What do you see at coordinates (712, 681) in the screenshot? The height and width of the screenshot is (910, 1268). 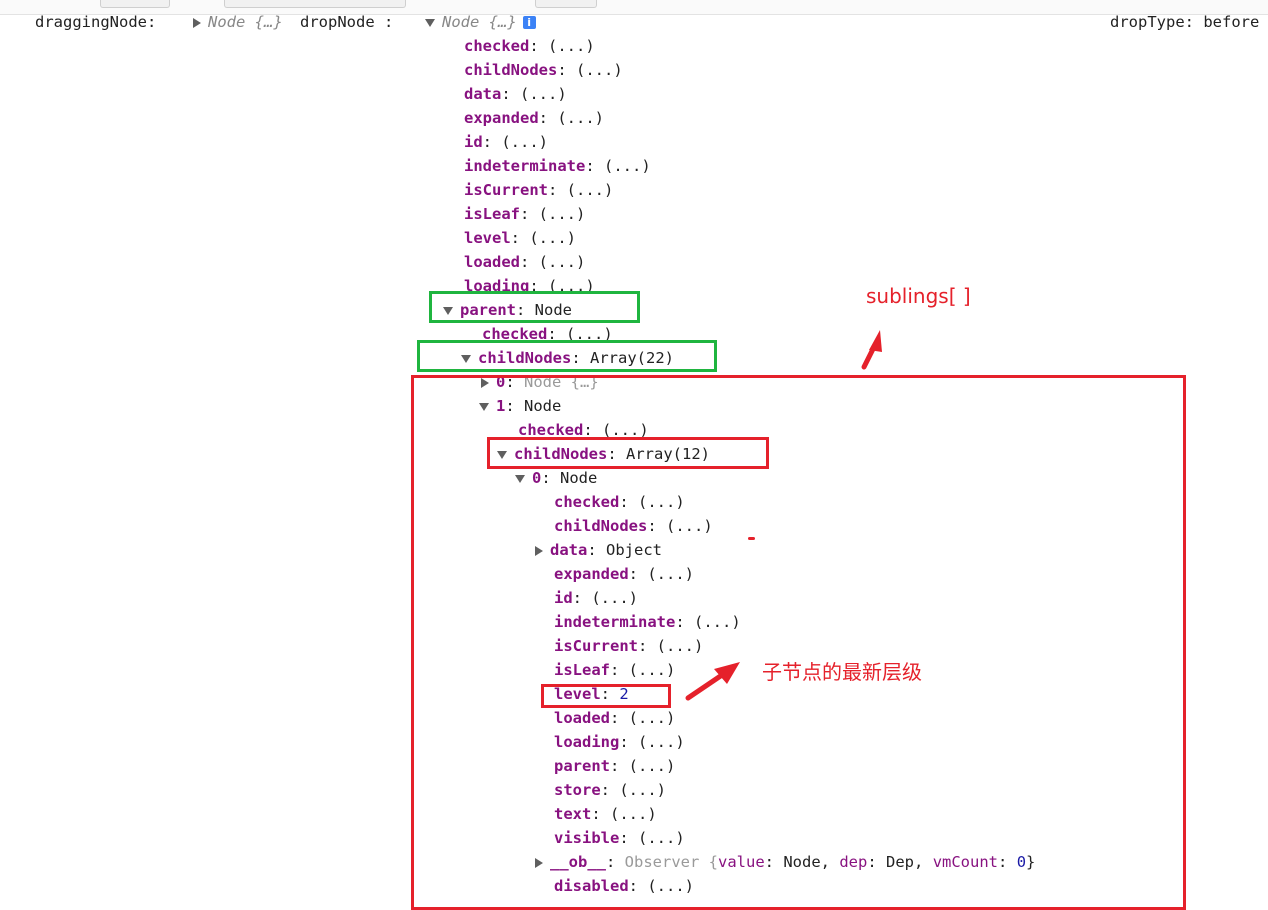 I see `arrow-to-level-icon` at bounding box center [712, 681].